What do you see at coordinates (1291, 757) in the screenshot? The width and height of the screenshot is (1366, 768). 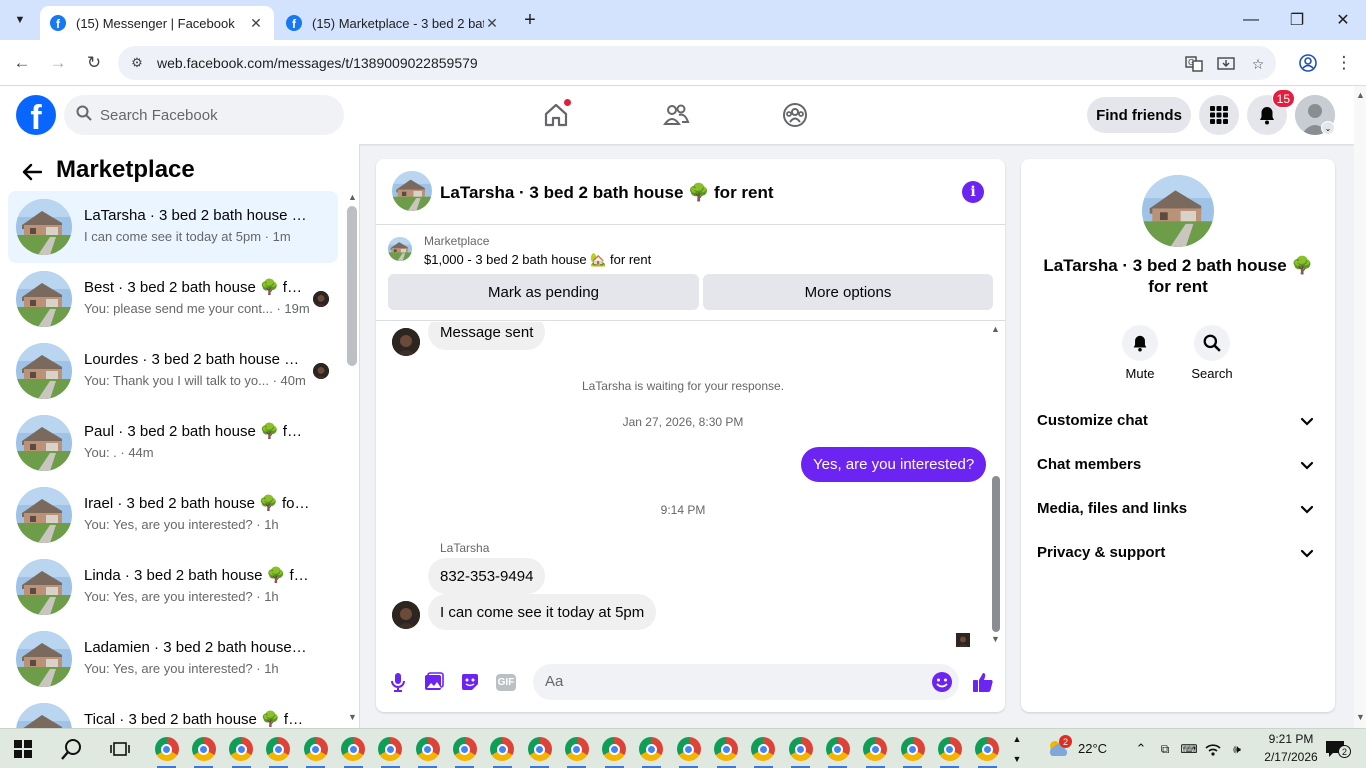 I see `clock-date: 2/17/2026` at bounding box center [1291, 757].